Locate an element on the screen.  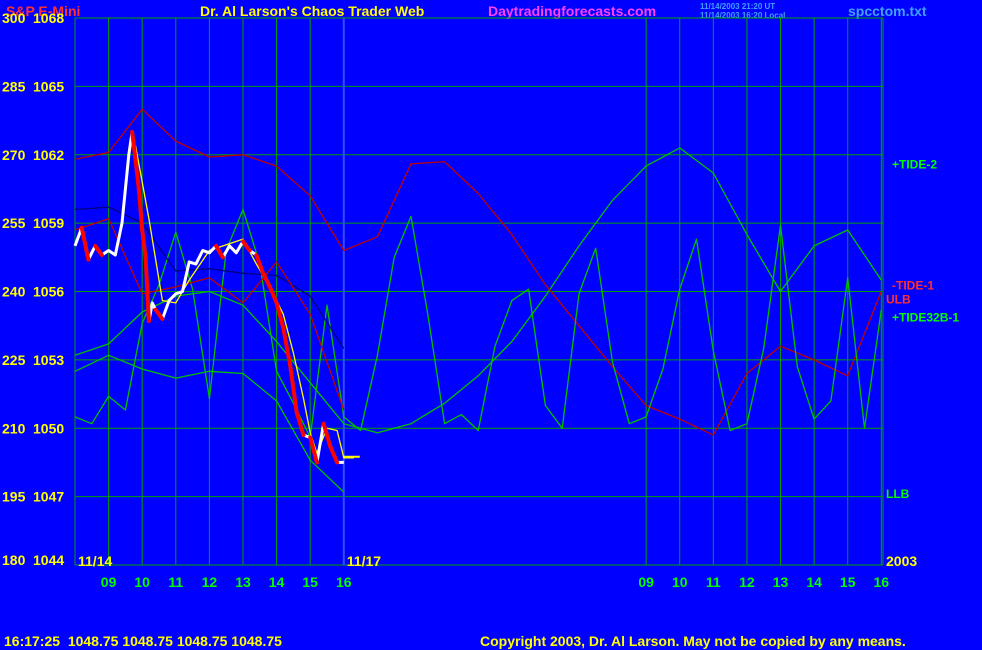
site-label: Daytradingforecasts.com is located at coordinates (572, 11).